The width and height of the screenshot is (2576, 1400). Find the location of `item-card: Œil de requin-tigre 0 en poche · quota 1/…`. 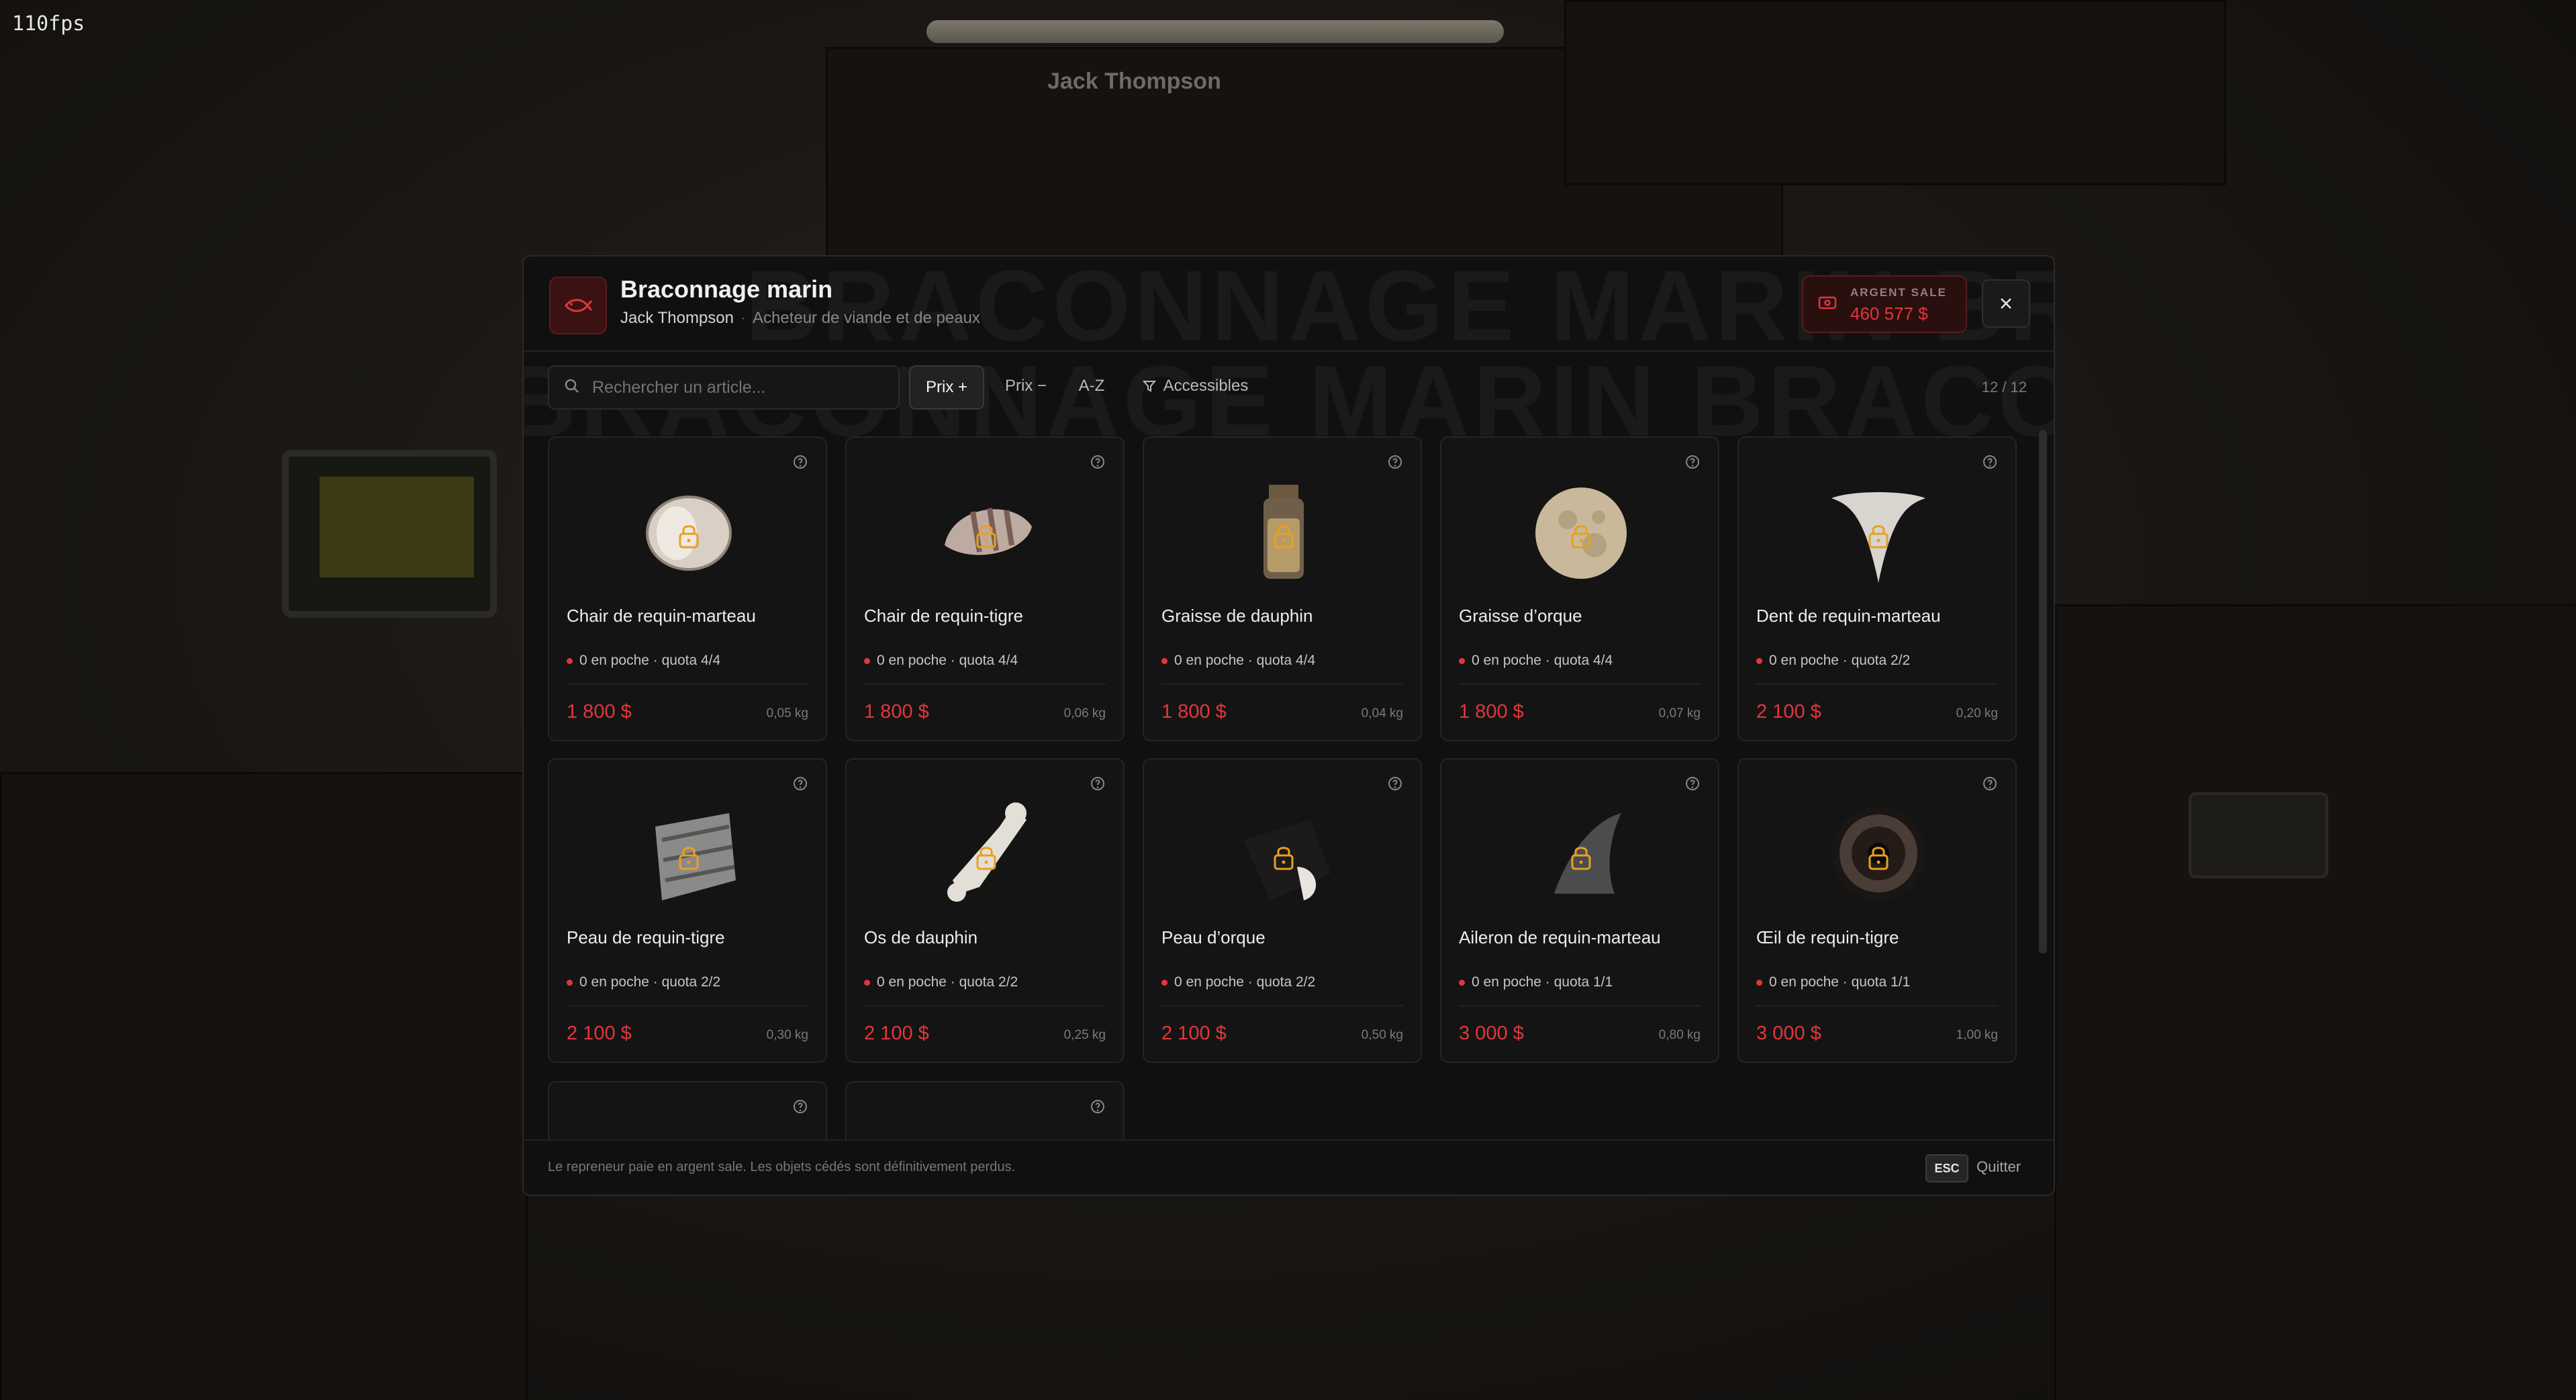

item-card: Œil de requin-tigre 0 en poche · quota 1/… is located at coordinates (1877, 911).